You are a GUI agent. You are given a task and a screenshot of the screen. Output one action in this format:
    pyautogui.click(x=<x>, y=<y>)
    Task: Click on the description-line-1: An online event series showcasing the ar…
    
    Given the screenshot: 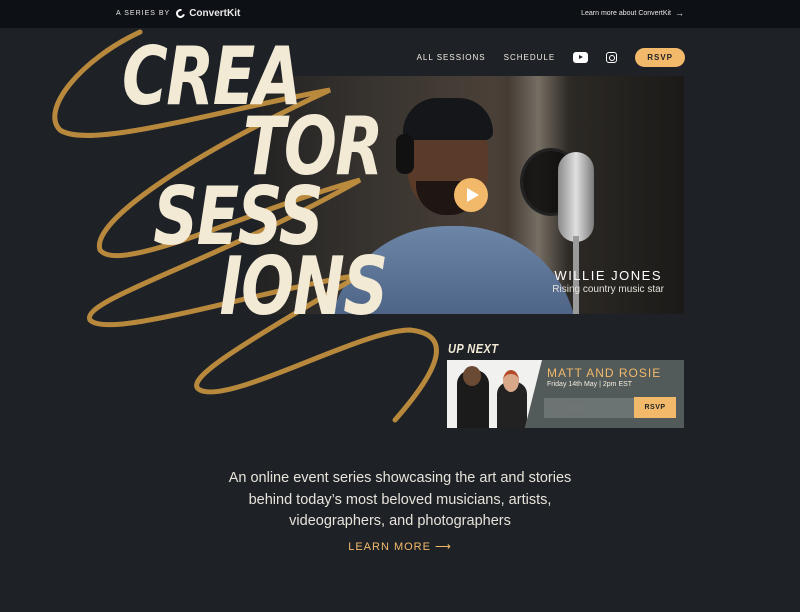 What is the action you would take?
    pyautogui.click(x=400, y=478)
    